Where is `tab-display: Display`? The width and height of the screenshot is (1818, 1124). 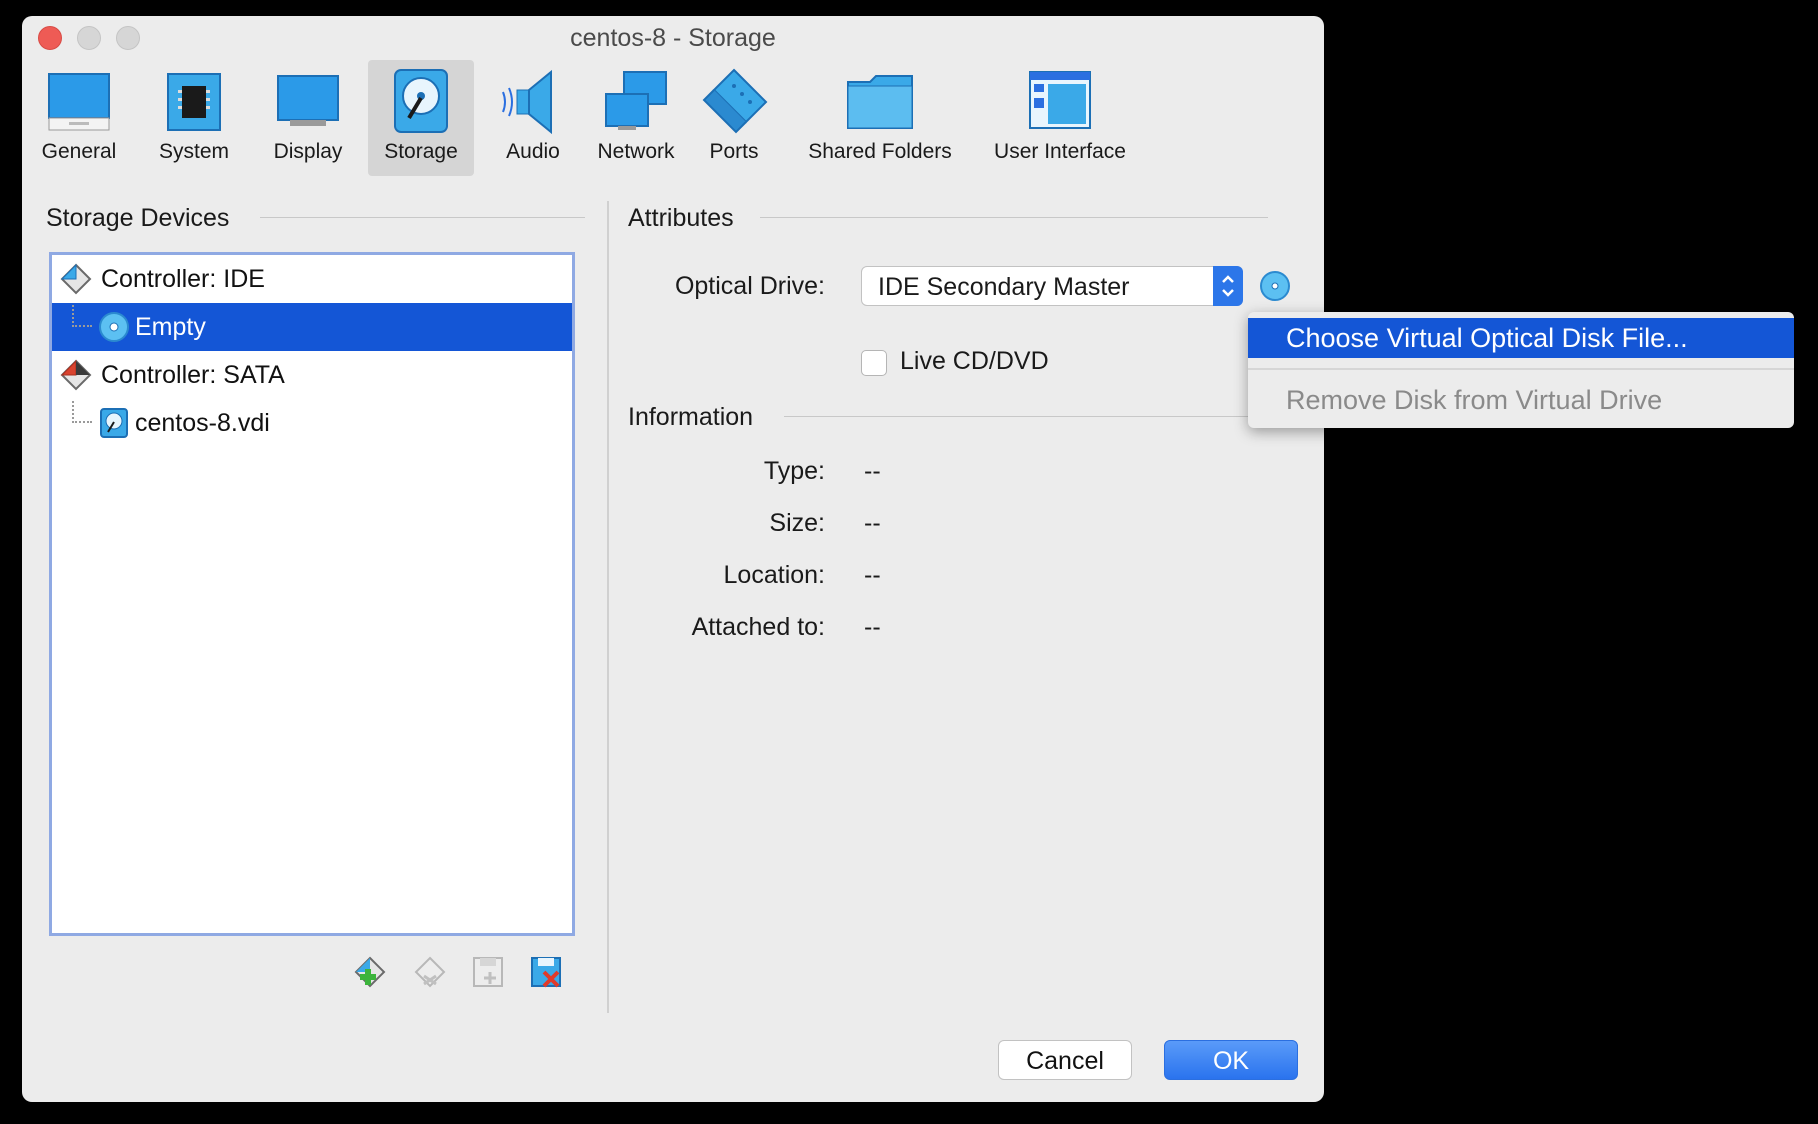
tab-display: Display is located at coordinates (308, 118).